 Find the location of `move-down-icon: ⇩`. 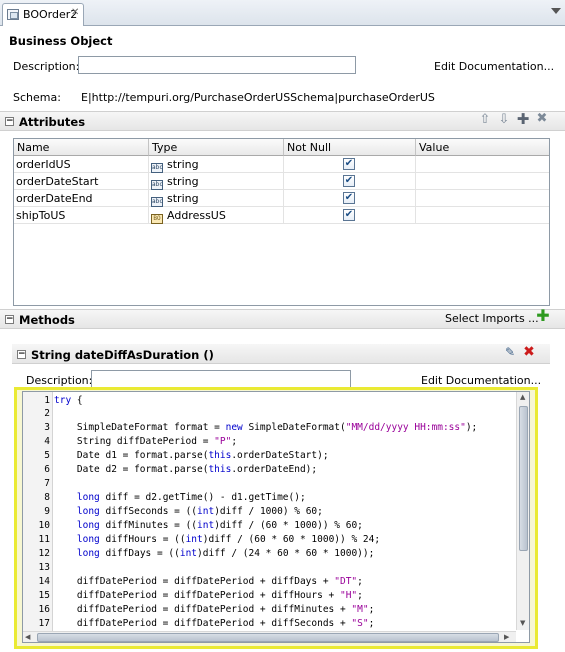

move-down-icon: ⇩ is located at coordinates (504, 120).